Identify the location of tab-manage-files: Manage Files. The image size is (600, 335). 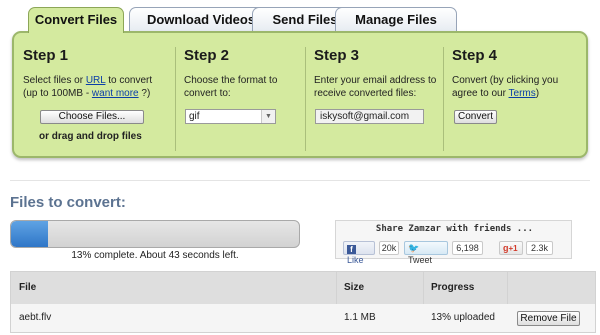
(396, 19).